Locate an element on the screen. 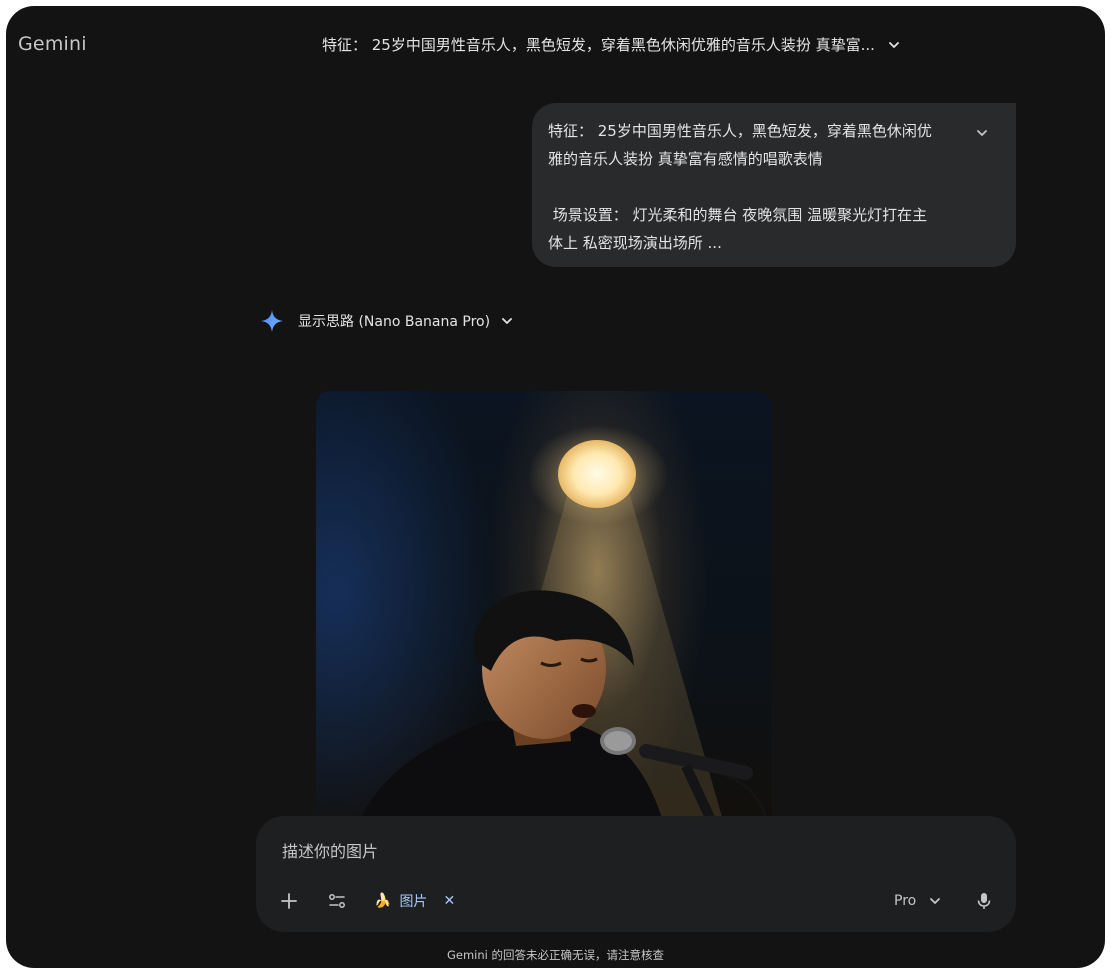 The image size is (1111, 974). image-tool-chip: 🍌 图片 ✕ is located at coordinates (414, 901).